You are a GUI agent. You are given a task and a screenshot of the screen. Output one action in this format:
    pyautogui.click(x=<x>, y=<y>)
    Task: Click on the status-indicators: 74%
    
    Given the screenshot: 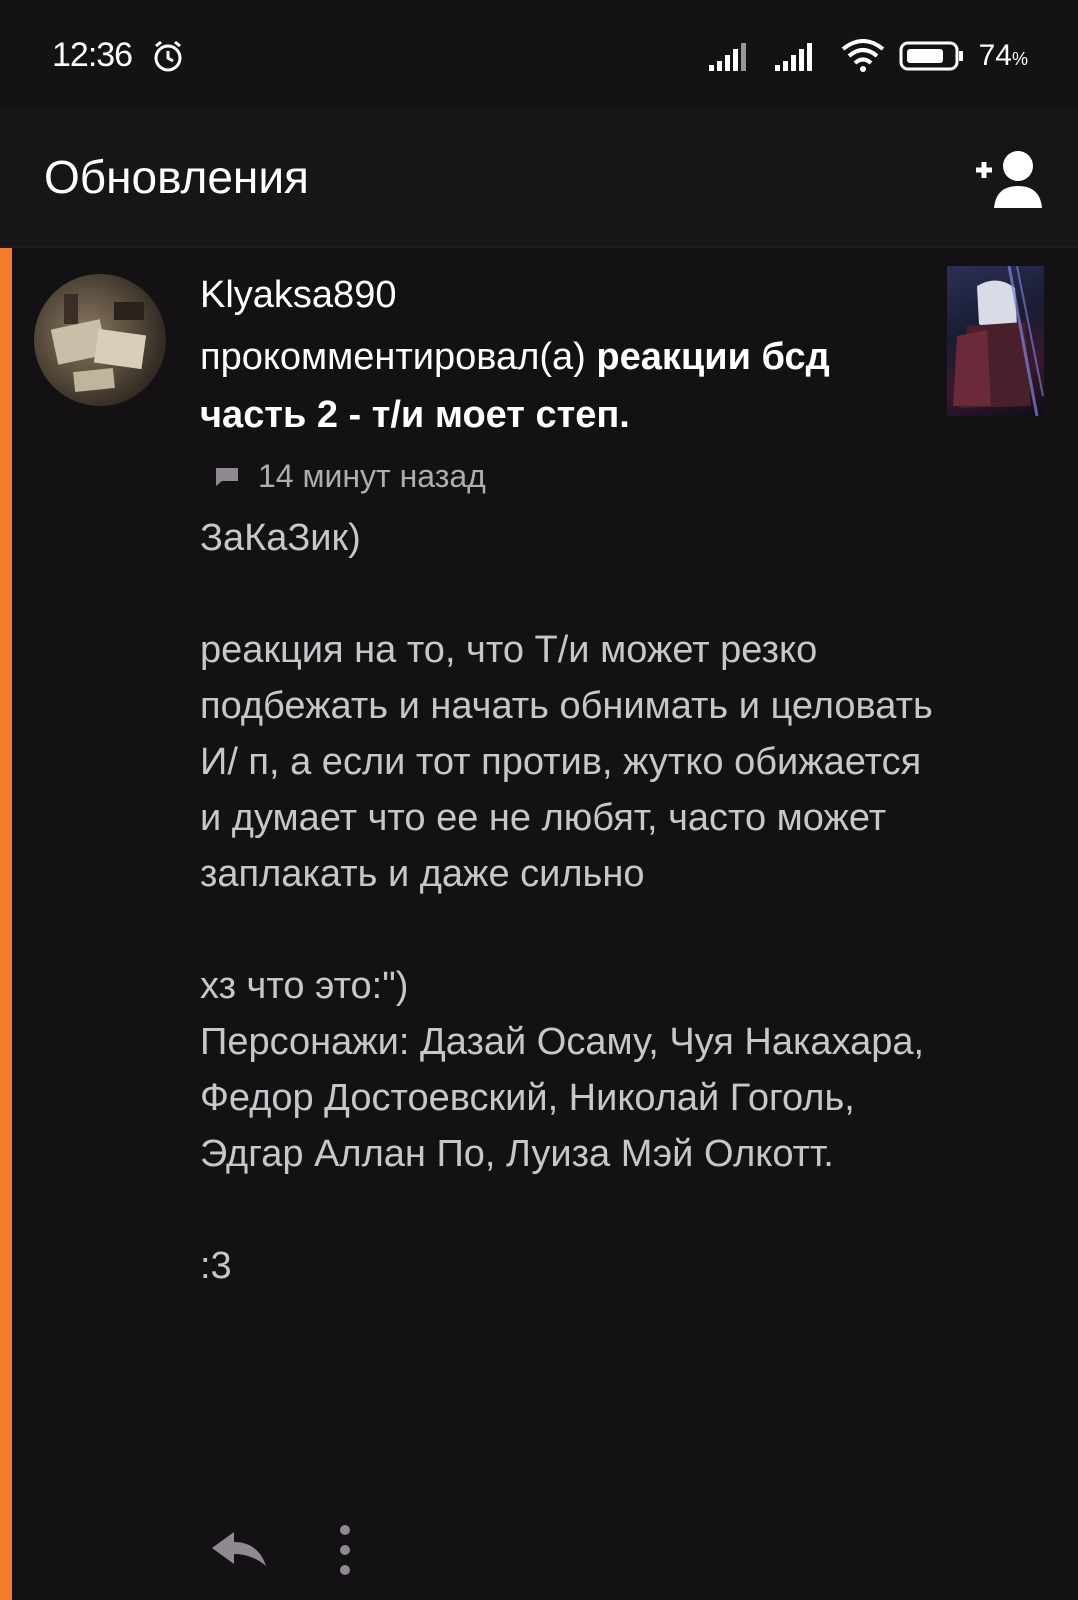 What is the action you would take?
    pyautogui.click(x=868, y=56)
    